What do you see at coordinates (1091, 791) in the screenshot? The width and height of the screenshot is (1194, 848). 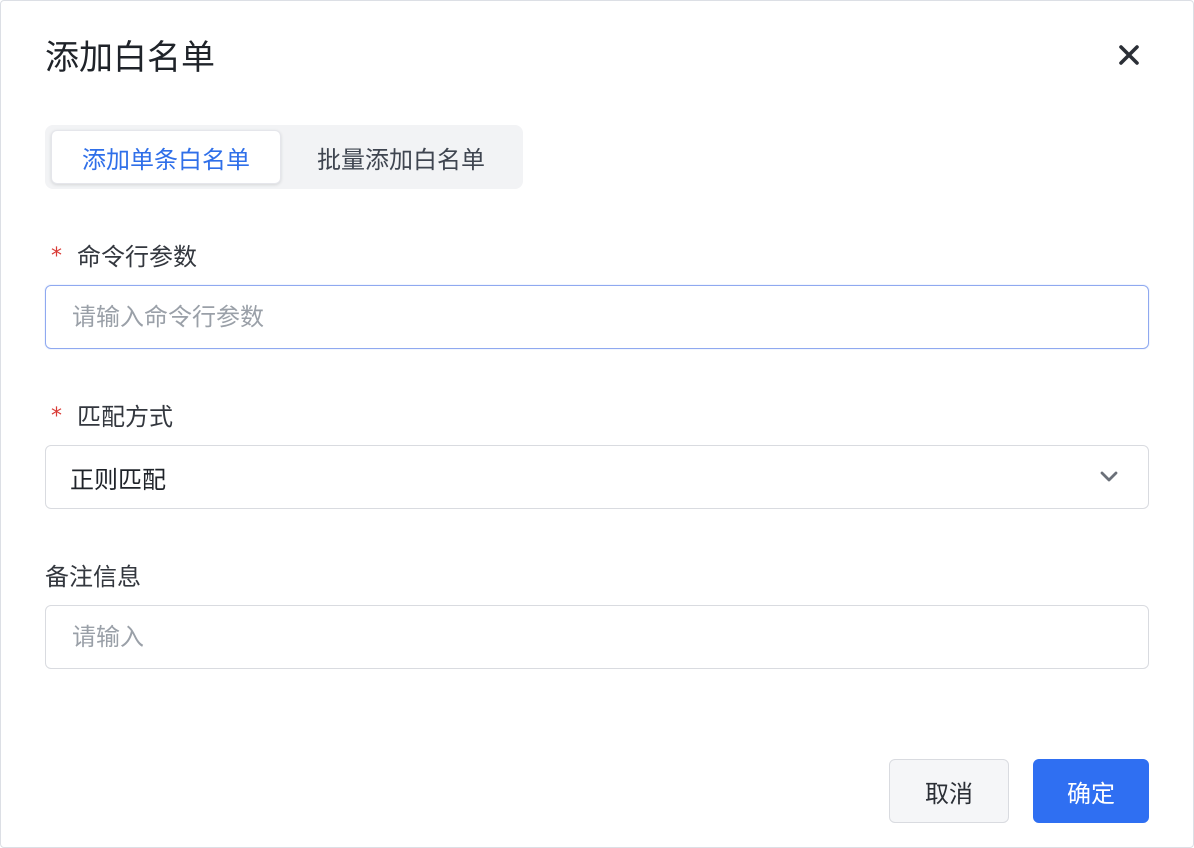 I see `confirm-button: 确定` at bounding box center [1091, 791].